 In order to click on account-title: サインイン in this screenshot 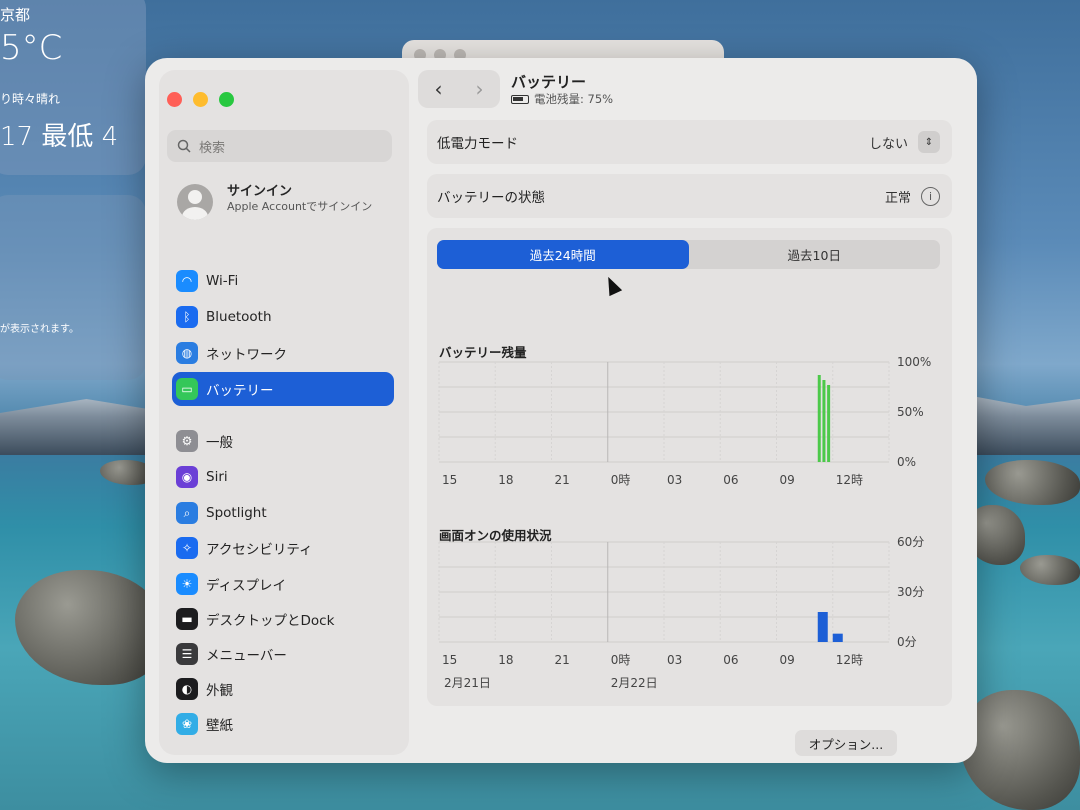, I will do `click(260, 191)`.